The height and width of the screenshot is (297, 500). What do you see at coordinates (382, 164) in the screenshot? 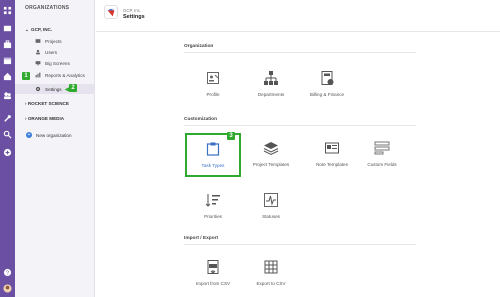
I see `tile-label: Custom Fields` at bounding box center [382, 164].